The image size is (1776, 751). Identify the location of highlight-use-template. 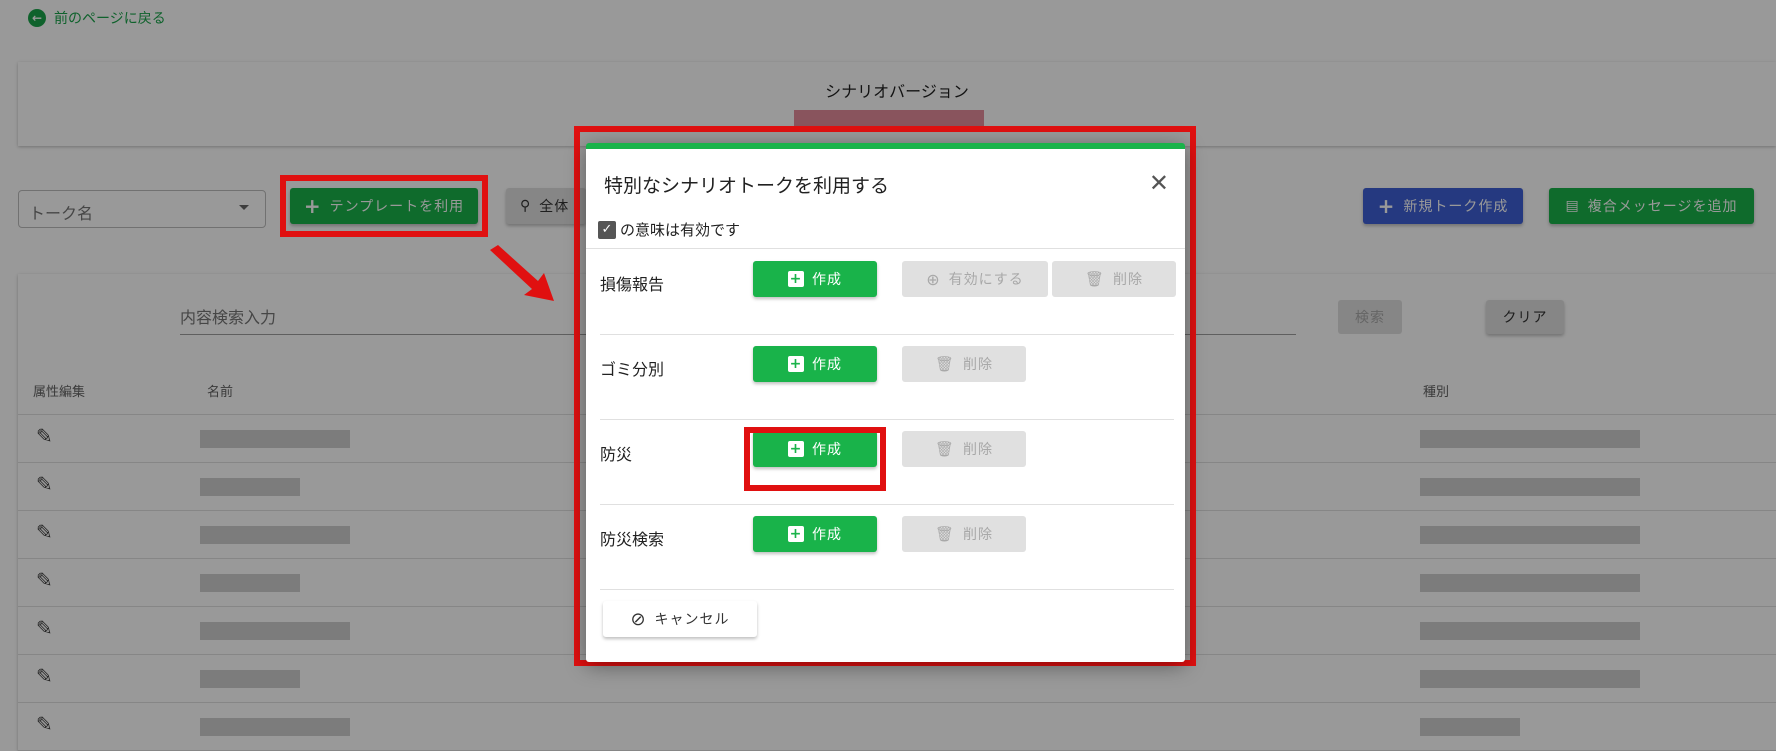
(384, 206).